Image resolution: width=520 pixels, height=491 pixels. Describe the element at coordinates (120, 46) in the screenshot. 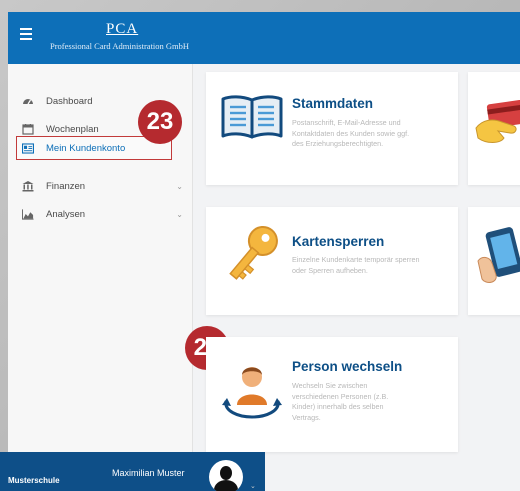

I see `logo-subtitle: Professional Card Administration GmbH` at that location.